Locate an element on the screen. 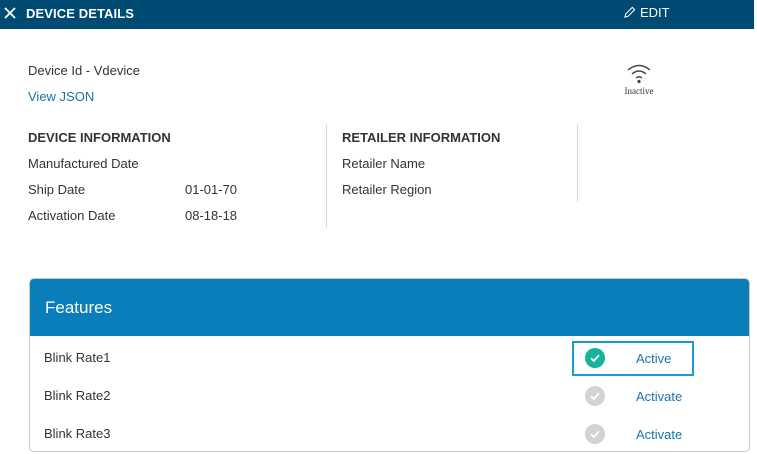 The image size is (757, 454). retailer-information-heading: RETAILER INFORMATION is located at coordinates (421, 137).